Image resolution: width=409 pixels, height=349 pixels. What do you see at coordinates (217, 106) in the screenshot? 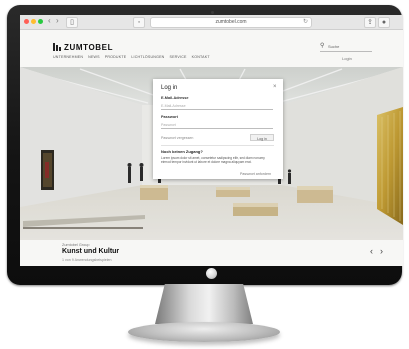
I see `email-field` at bounding box center [217, 106].